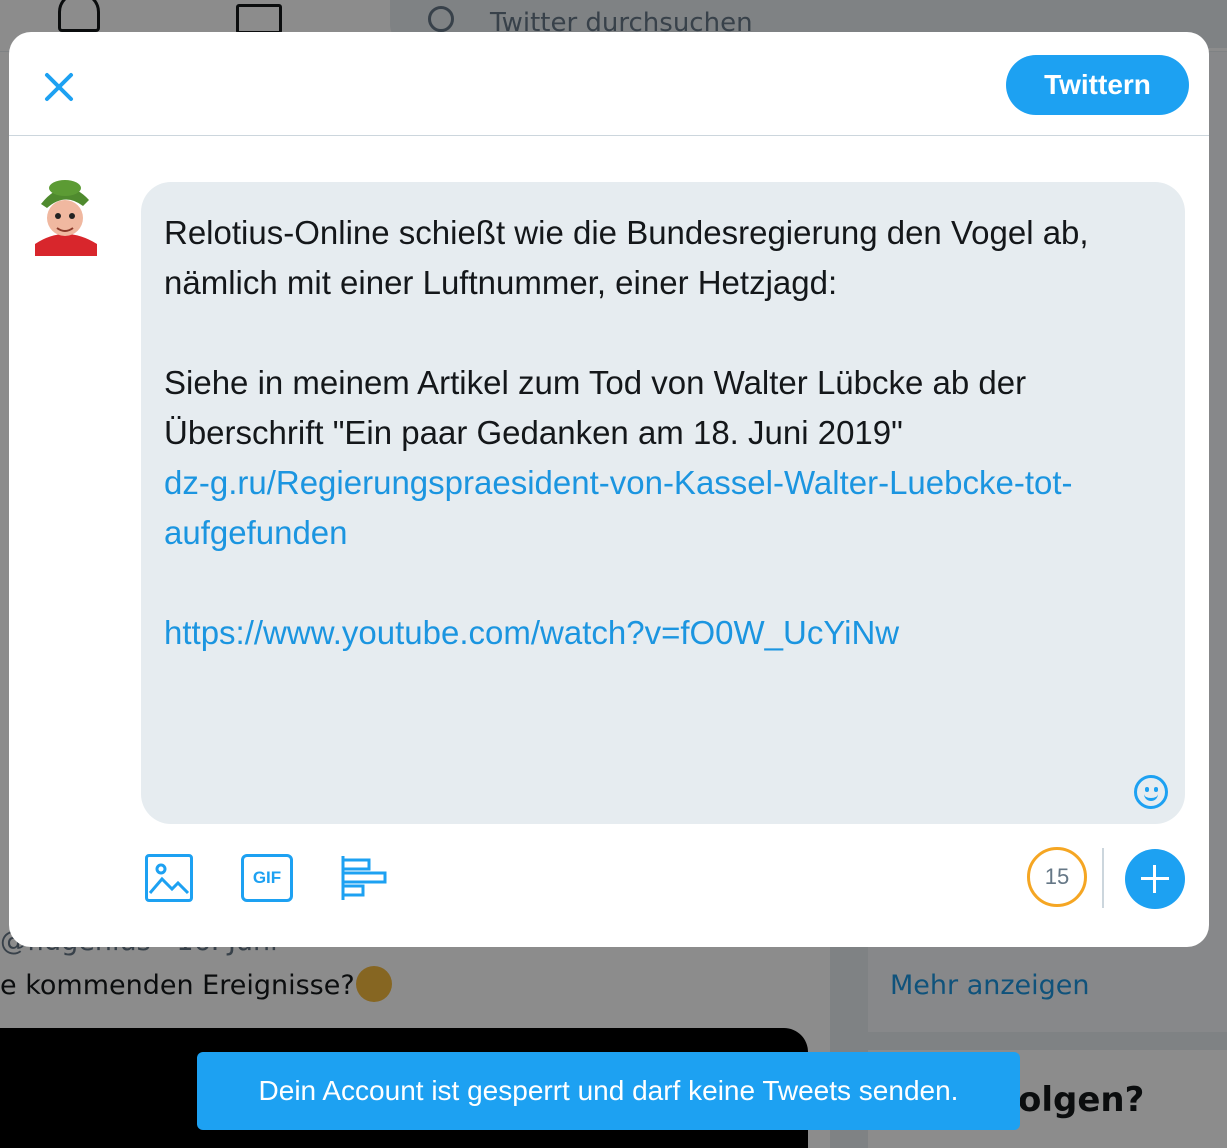 This screenshot has height=1148, width=1227. Describe the element at coordinates (267, 878) in the screenshot. I see `gif-icon: GIF` at that location.